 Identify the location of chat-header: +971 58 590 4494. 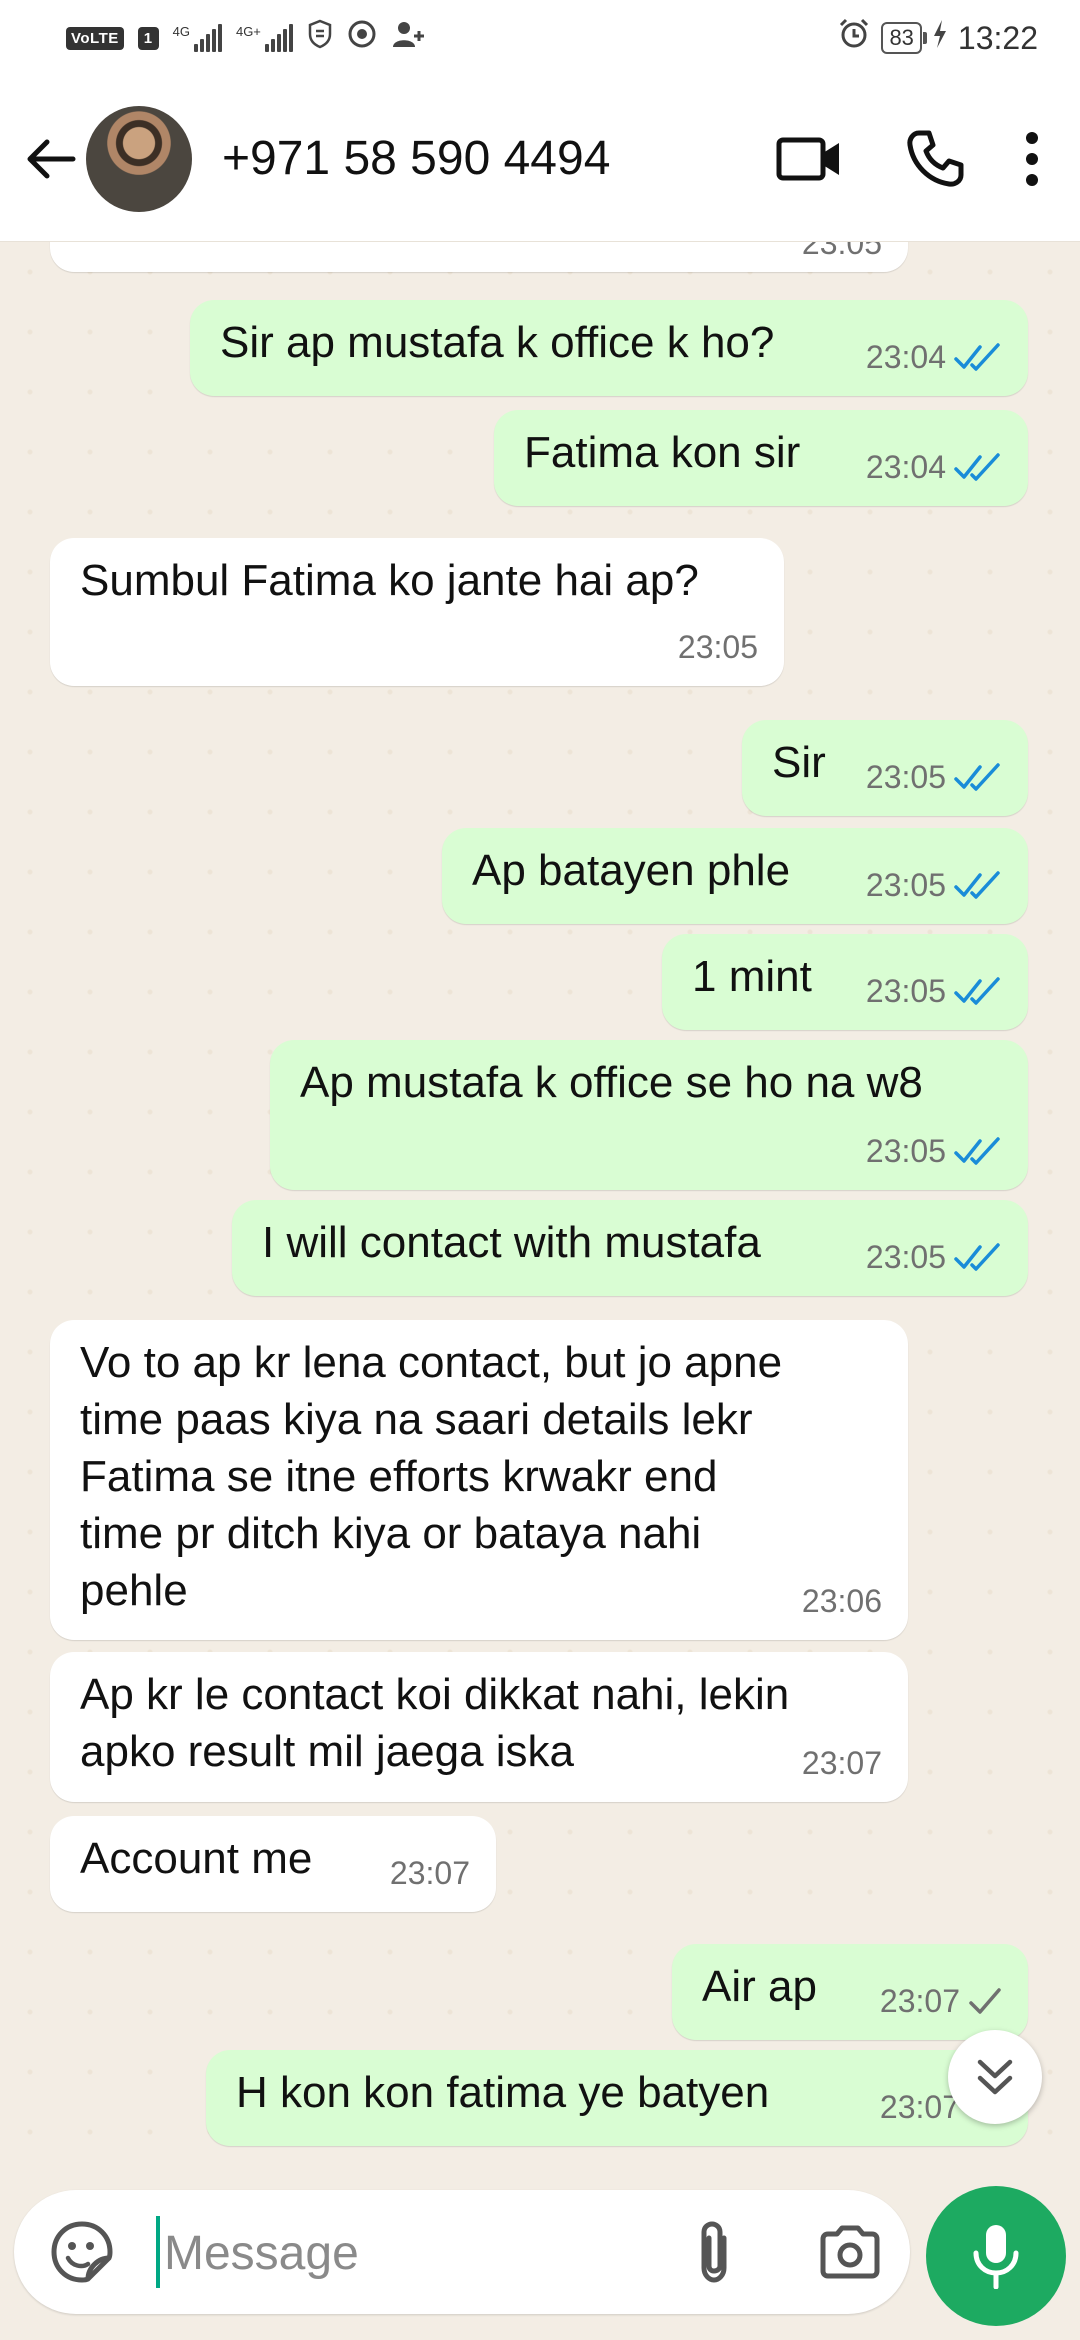
(540, 159).